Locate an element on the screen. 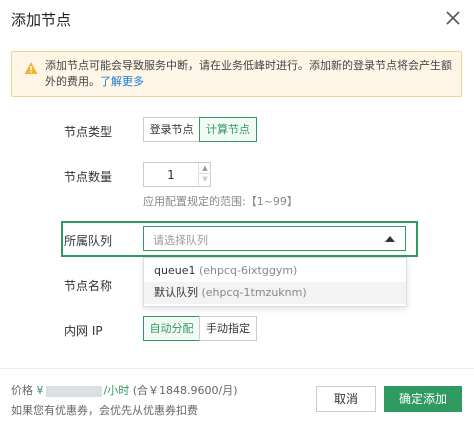 The height and width of the screenshot is (424, 474). confirm-add-button: 确定添加 is located at coordinates (423, 399).